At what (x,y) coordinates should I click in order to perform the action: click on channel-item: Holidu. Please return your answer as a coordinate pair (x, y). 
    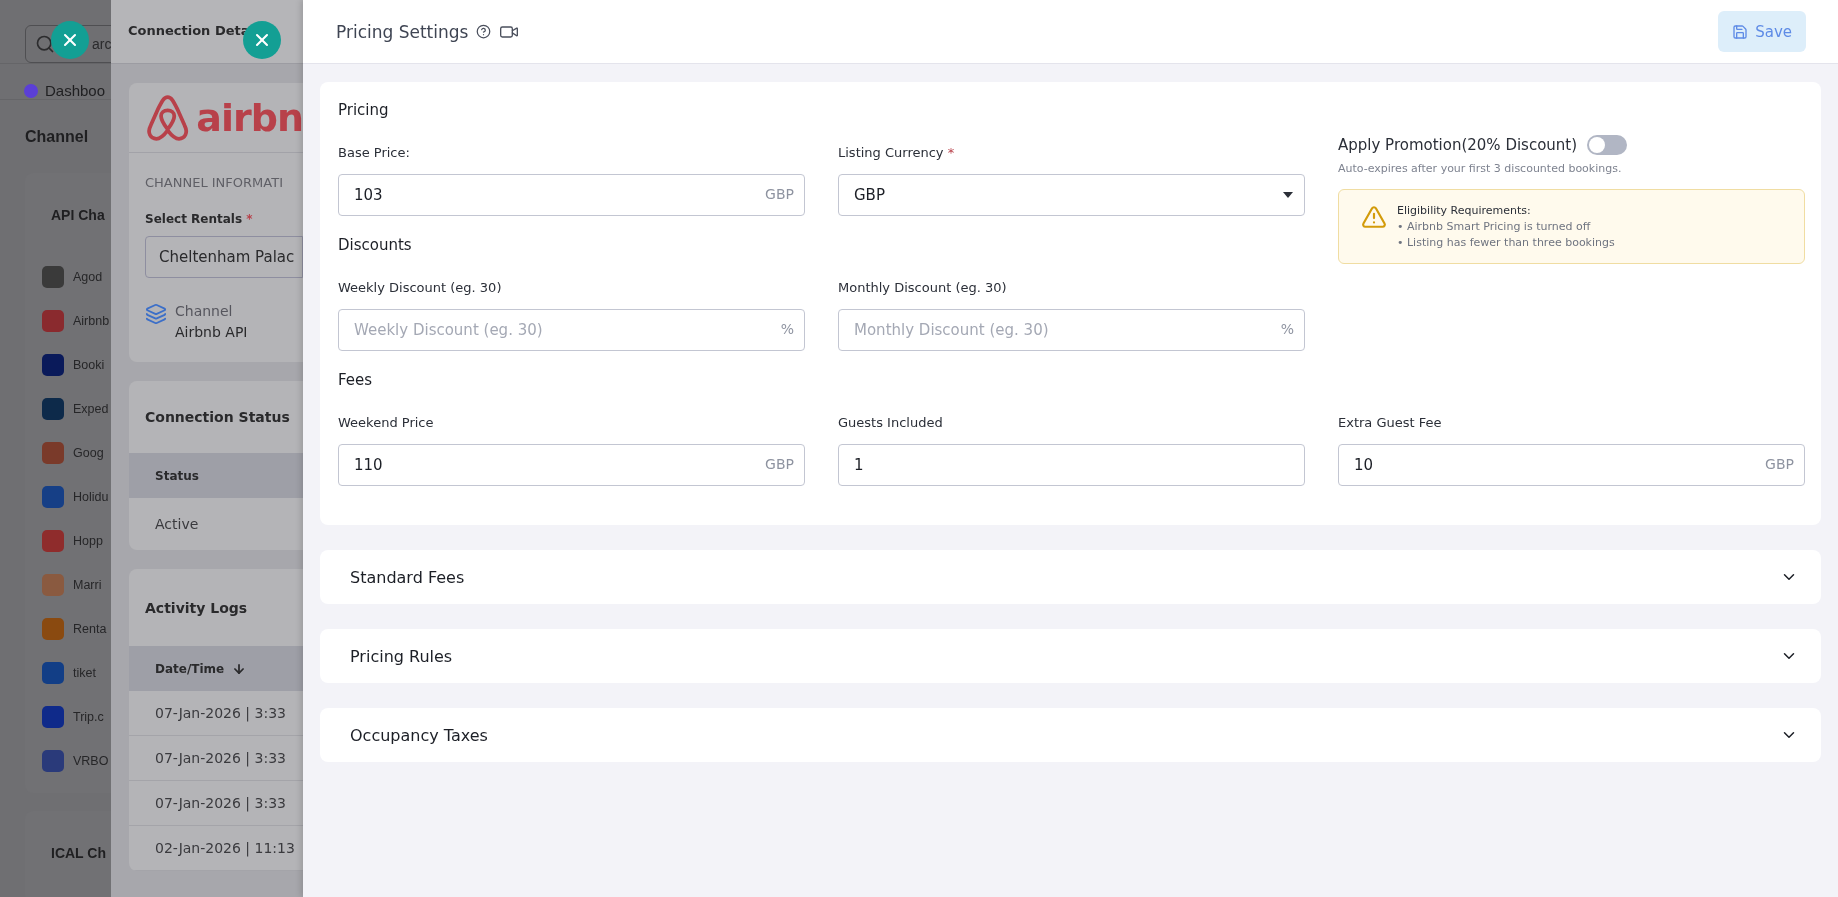
    Looking at the image, I should click on (68, 497).